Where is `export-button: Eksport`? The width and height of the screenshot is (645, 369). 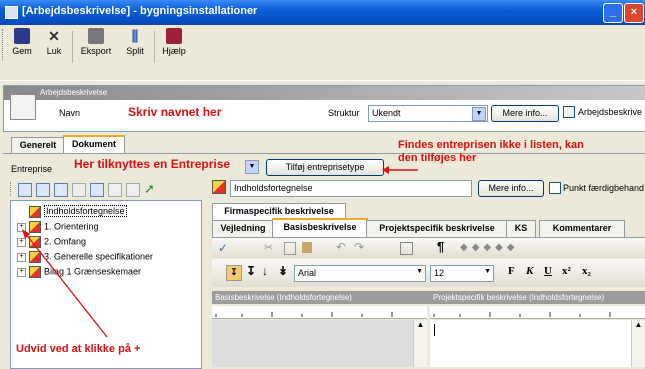
export-button: Eksport is located at coordinates (96, 47).